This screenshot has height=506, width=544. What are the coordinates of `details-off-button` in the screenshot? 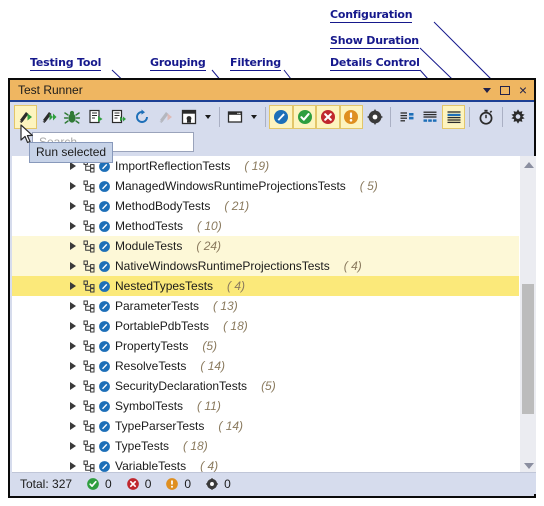 It's located at (453, 117).